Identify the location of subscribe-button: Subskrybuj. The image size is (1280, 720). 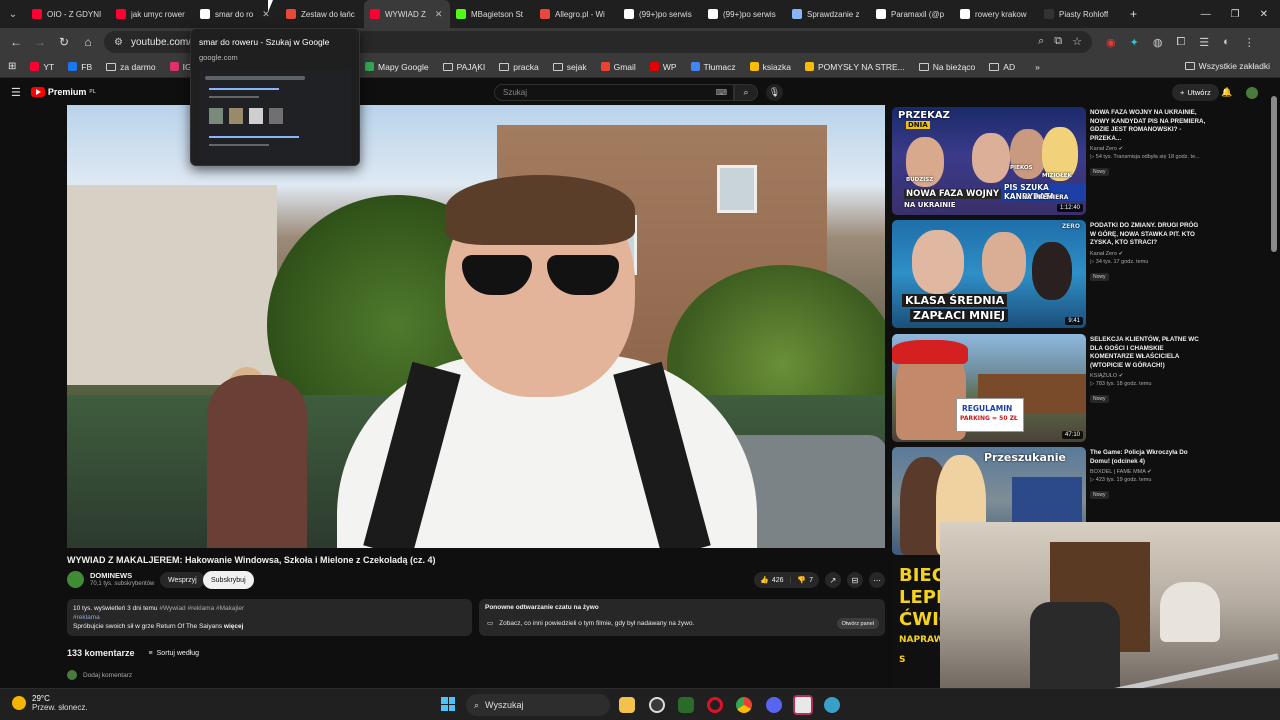
(228, 580).